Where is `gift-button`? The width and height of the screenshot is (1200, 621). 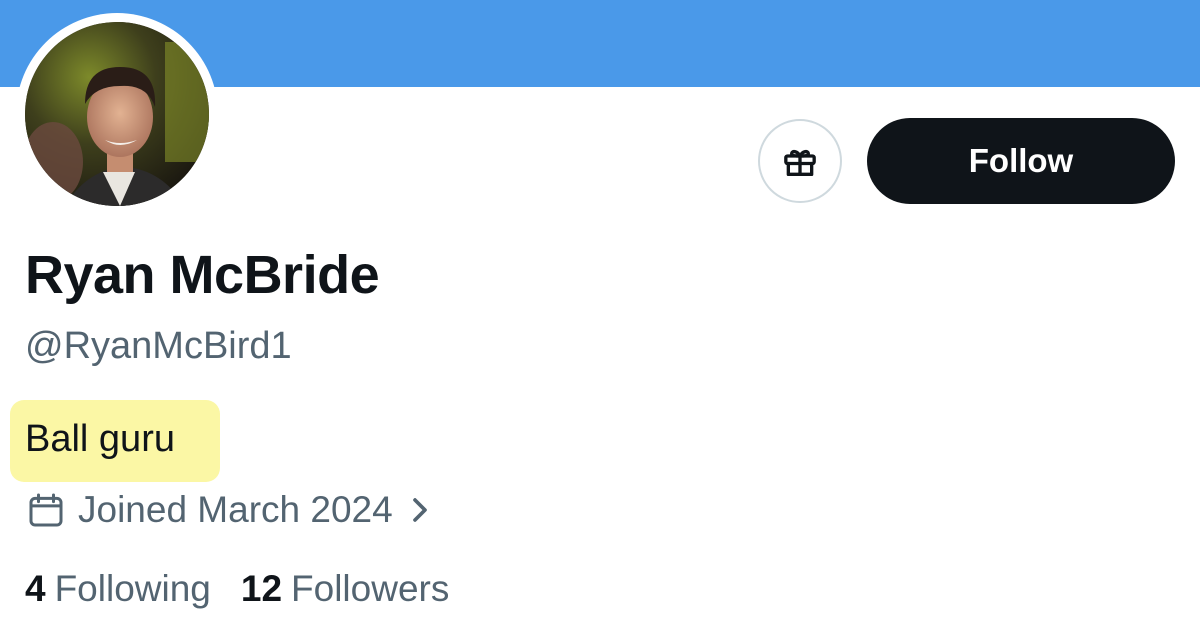 gift-button is located at coordinates (800, 161).